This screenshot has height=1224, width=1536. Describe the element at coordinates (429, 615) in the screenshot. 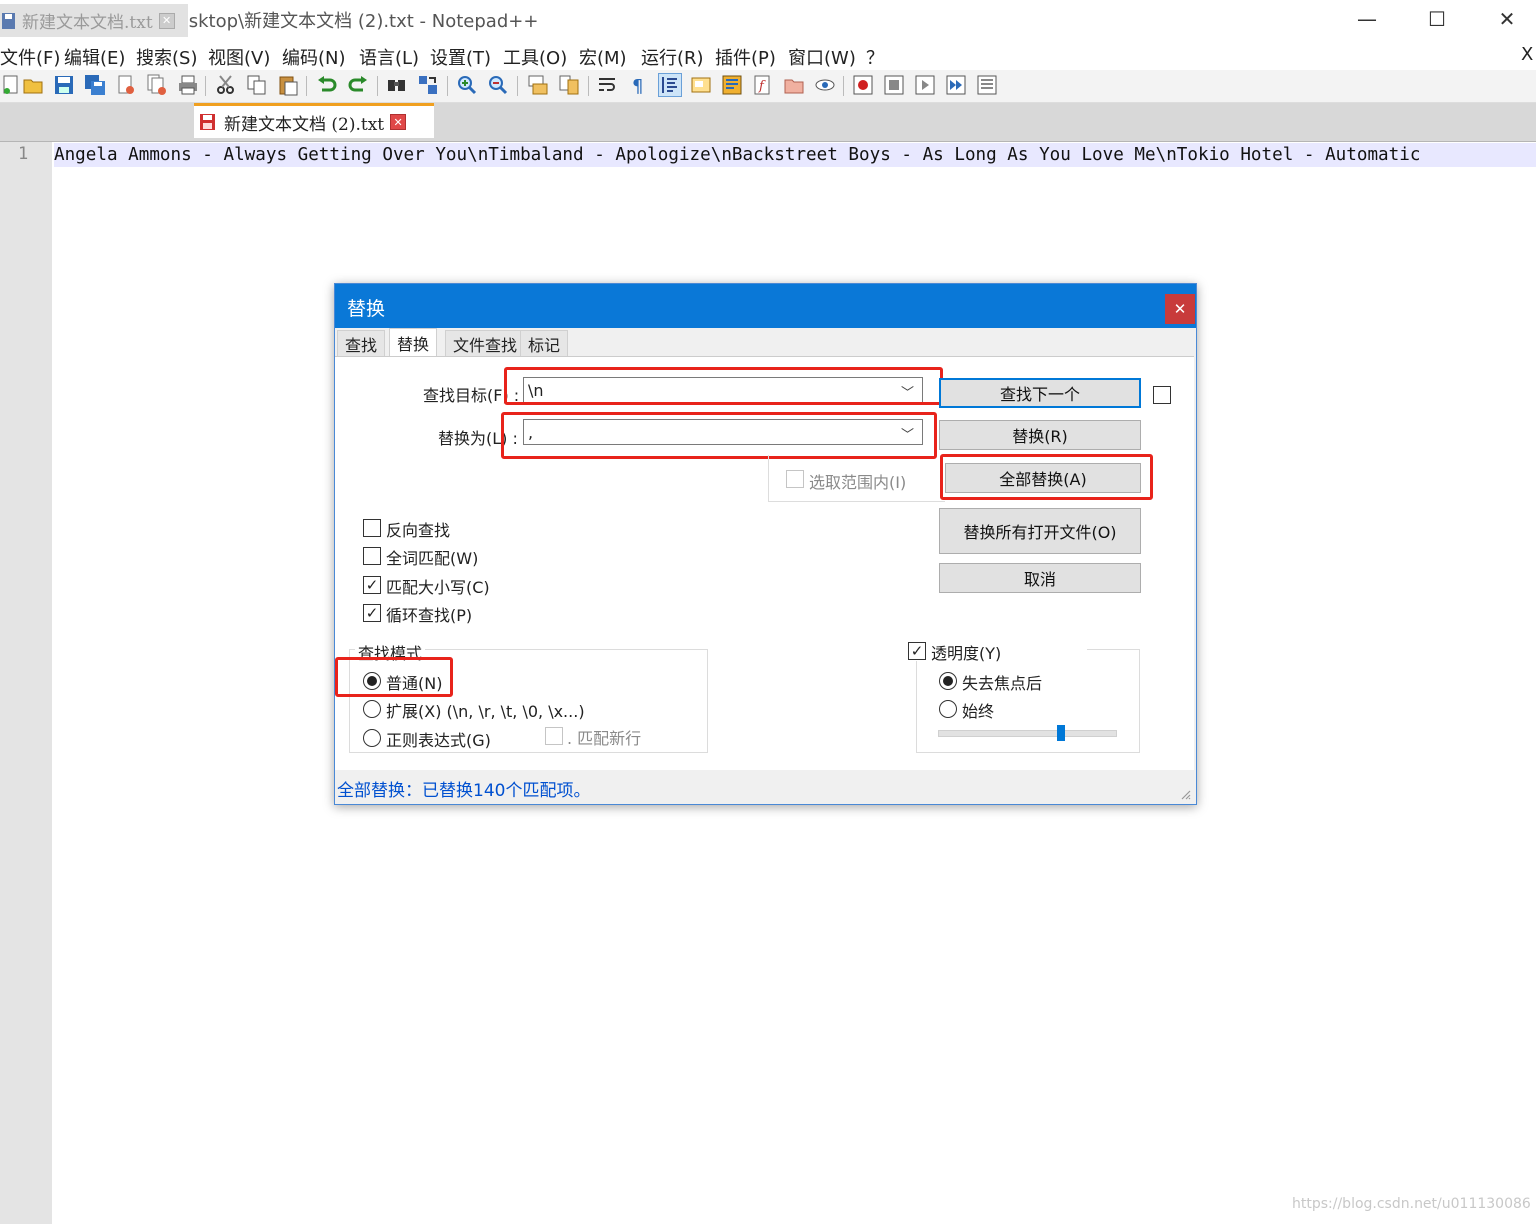

I see `wrap-around-label: 循环查找(P)` at that location.